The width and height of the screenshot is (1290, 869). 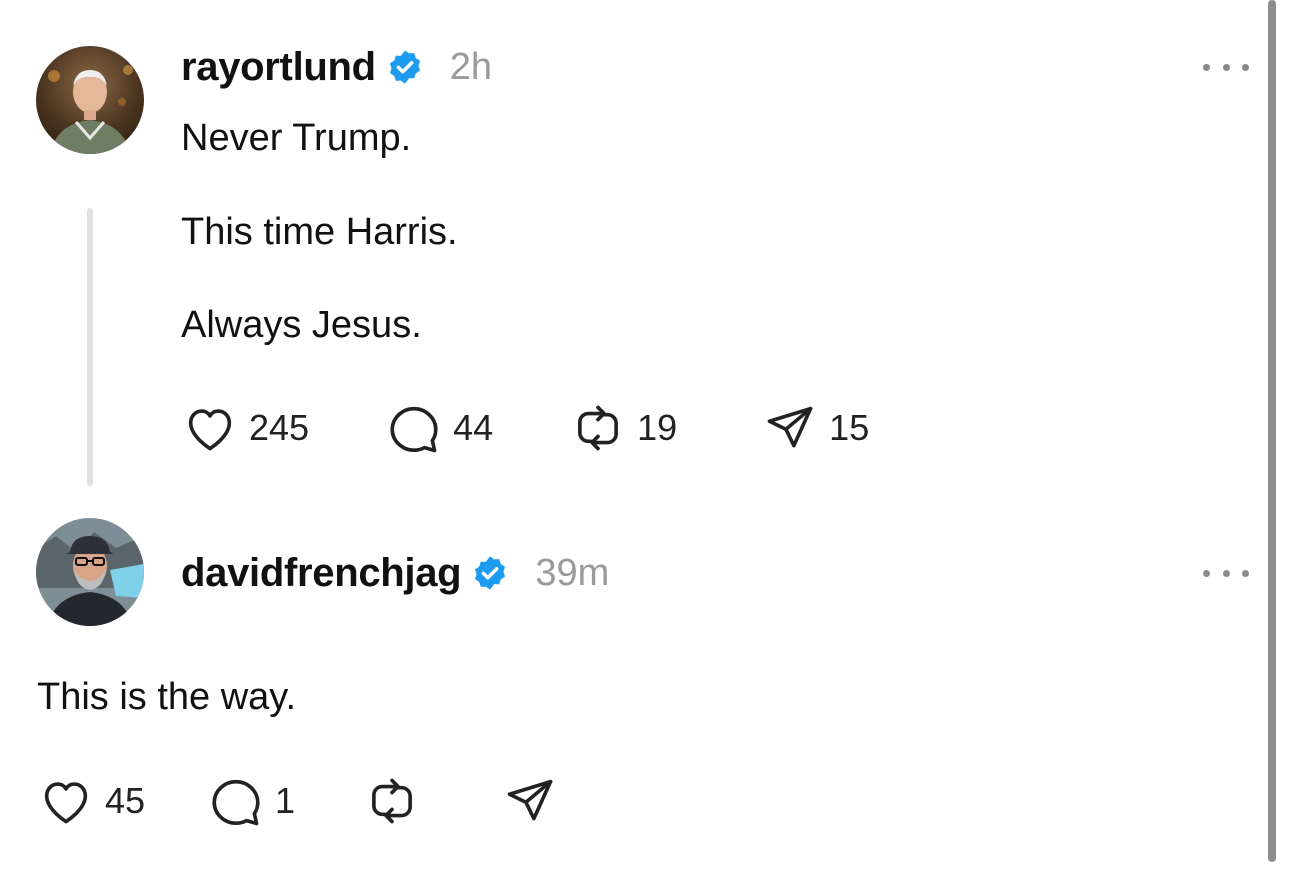 I want to click on post-header: davidfrenchjag 39m, so click(x=395, y=573).